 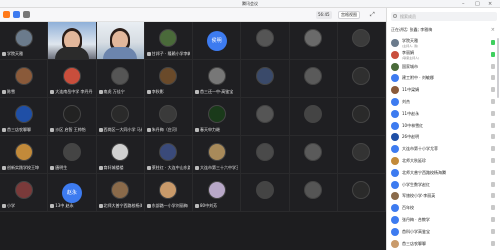 I want to click on minimize-icon: –, so click(x=463, y=4).